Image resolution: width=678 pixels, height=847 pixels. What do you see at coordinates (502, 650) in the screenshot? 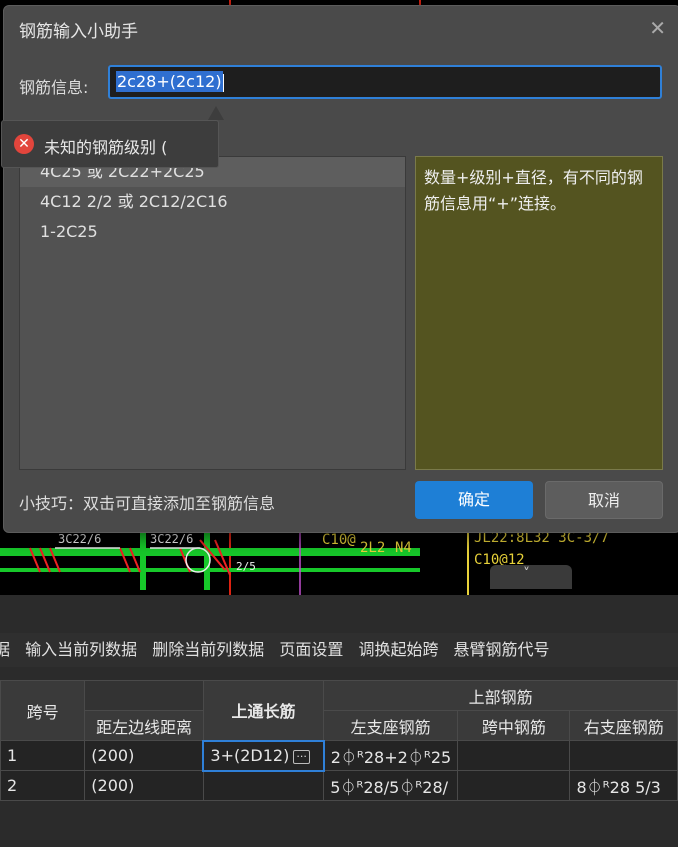
I see `cantilever-code-button: 悬臂钢筋代号` at bounding box center [502, 650].